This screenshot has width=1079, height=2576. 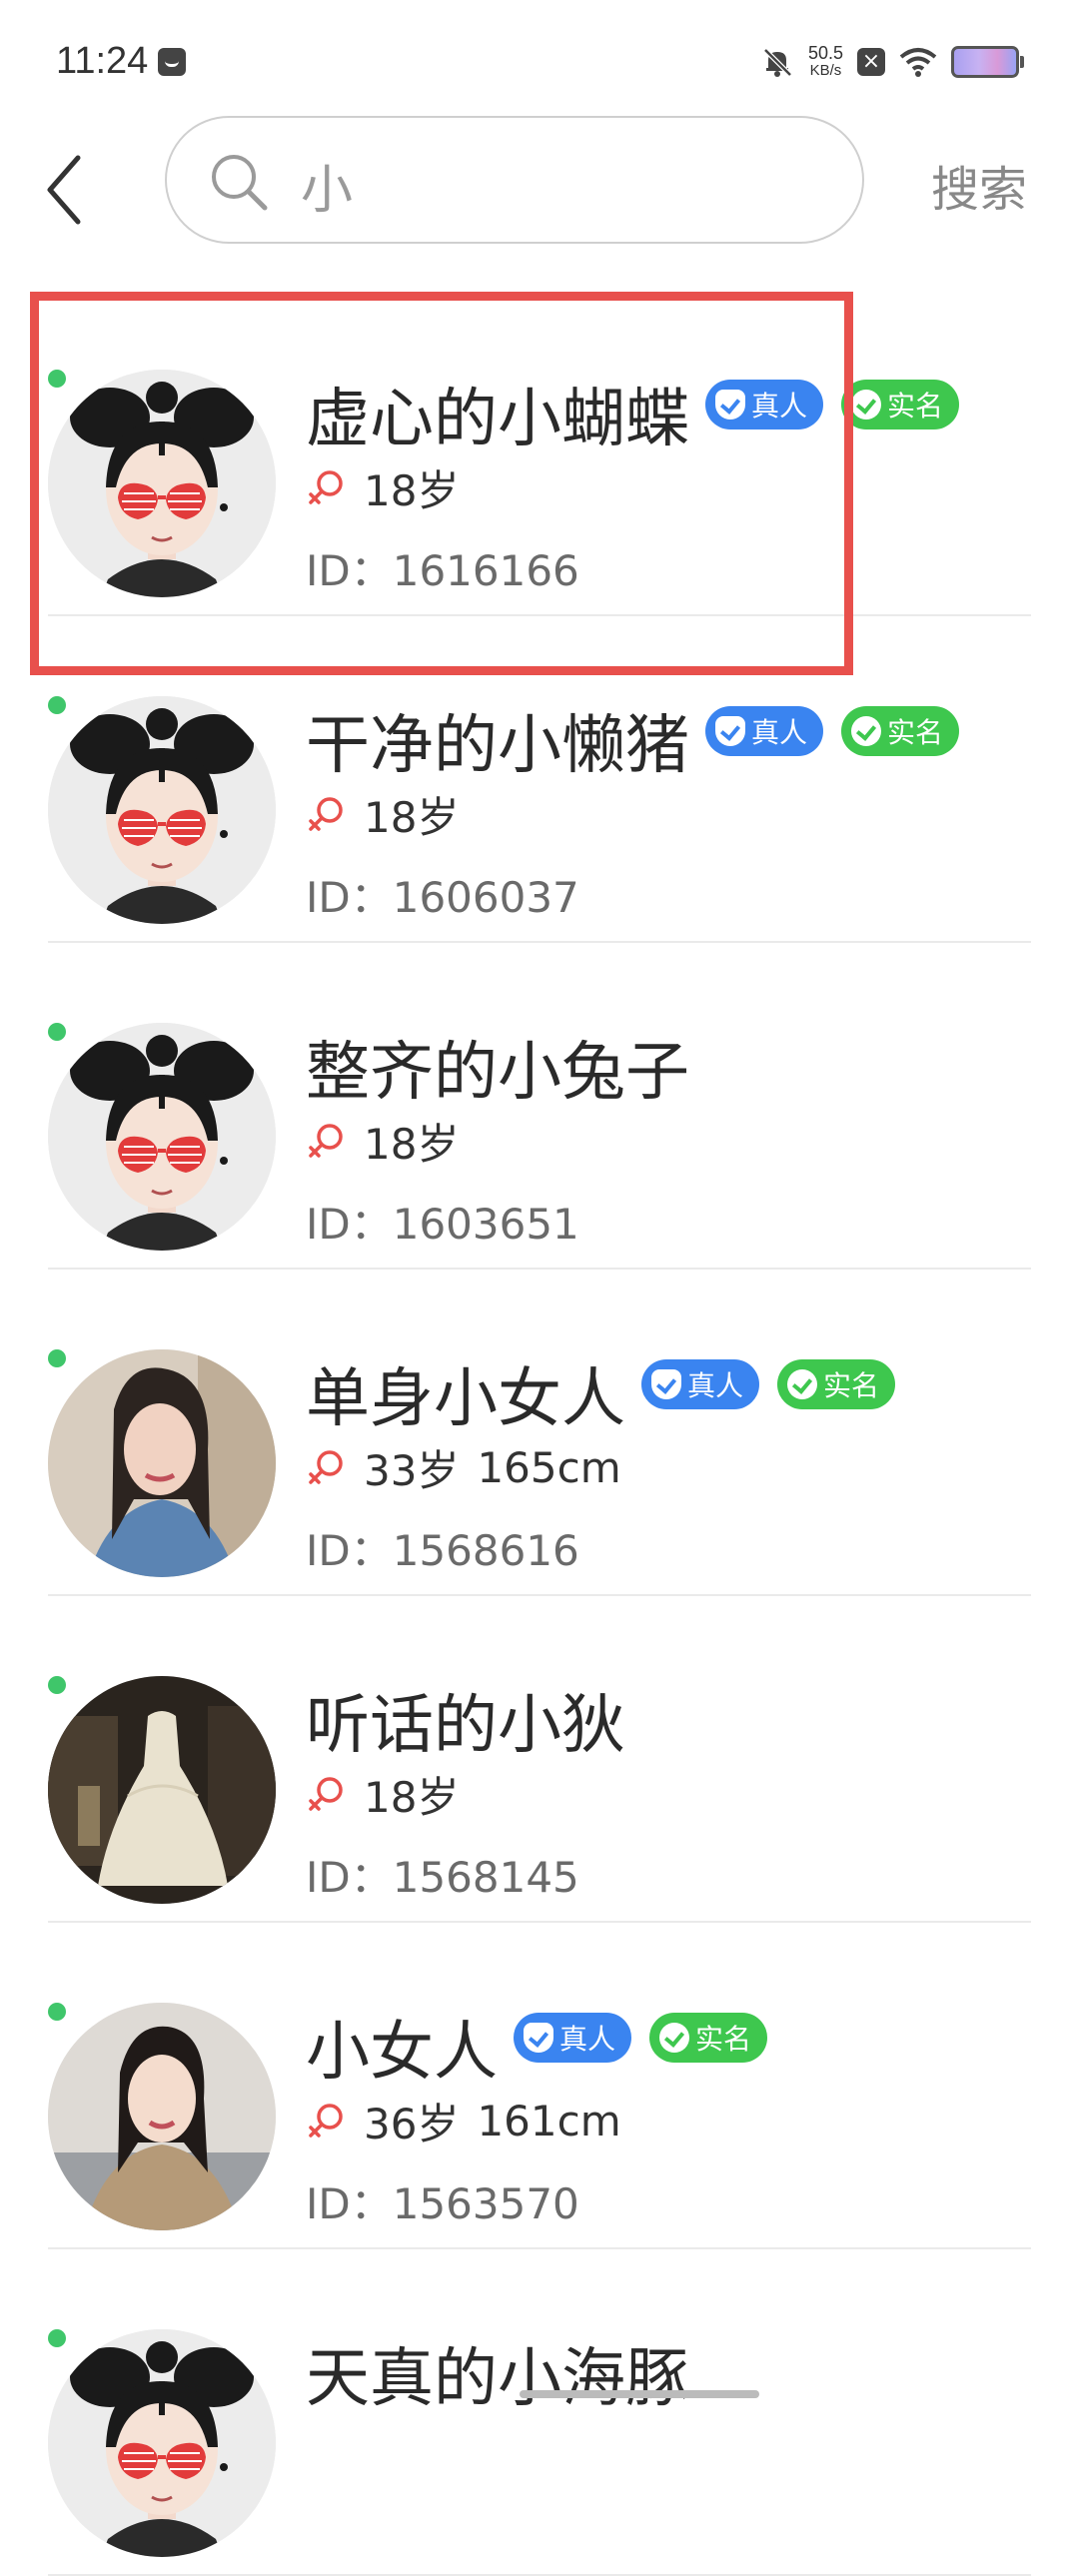 I want to click on status-time: 11:24, so click(x=102, y=61).